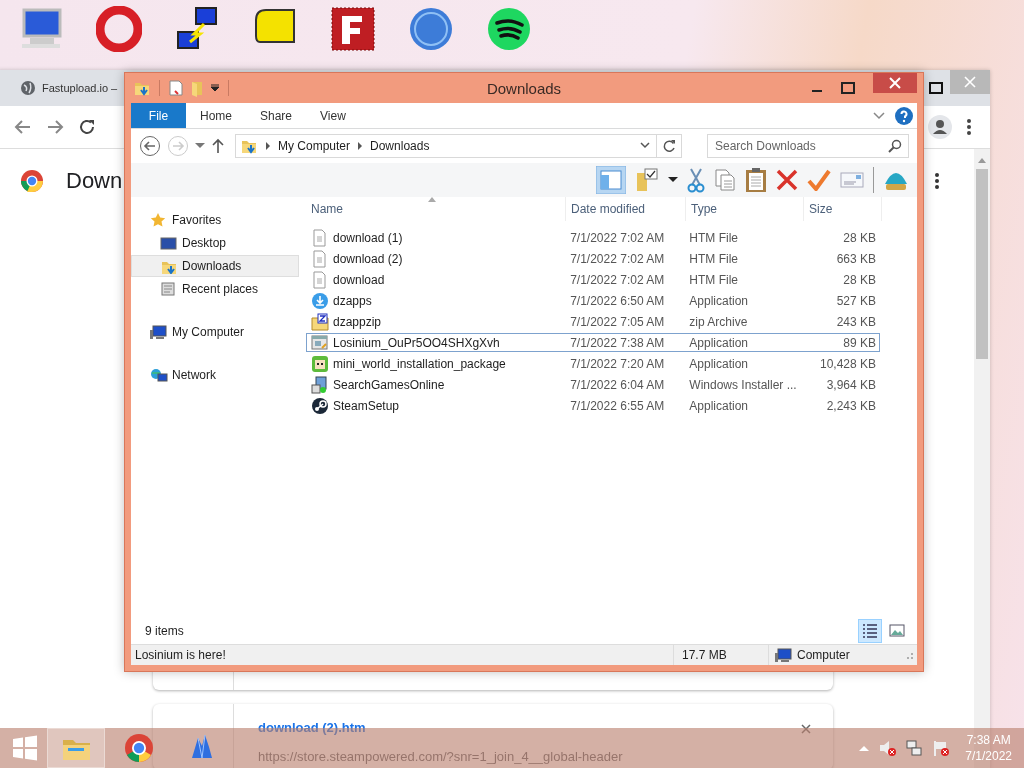  What do you see at coordinates (333, 115) in the screenshot?
I see `ribbon-tab: View` at bounding box center [333, 115].